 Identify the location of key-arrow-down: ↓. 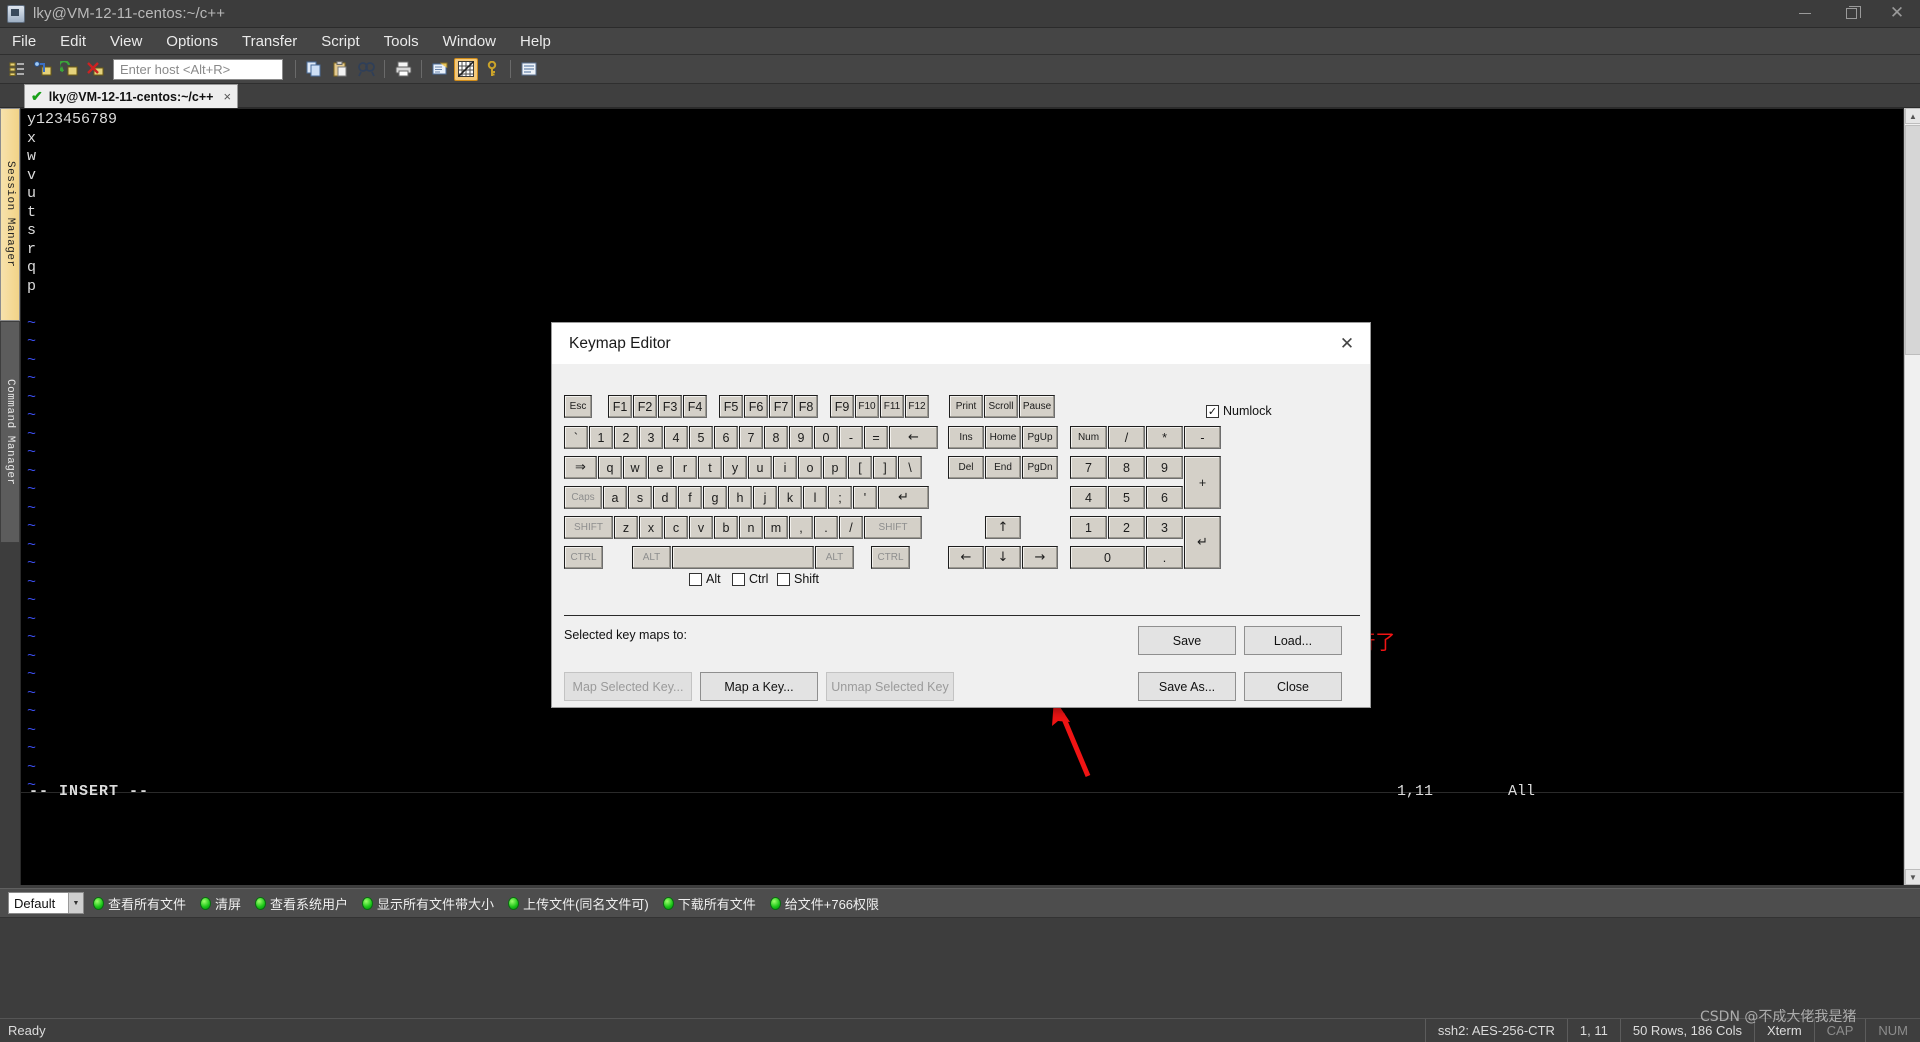
(1003, 557).